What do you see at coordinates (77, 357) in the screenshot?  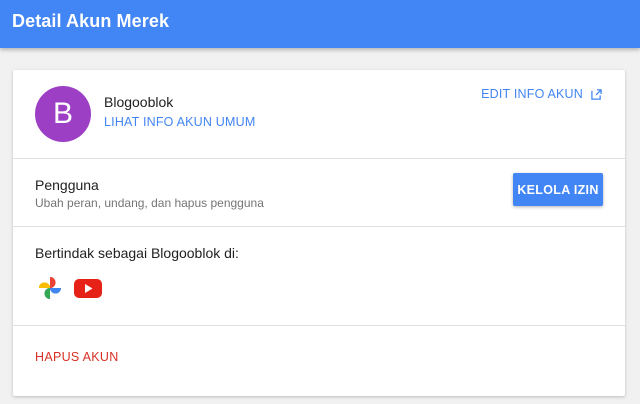 I see `delete-account-link: HAPUS AKUN` at bounding box center [77, 357].